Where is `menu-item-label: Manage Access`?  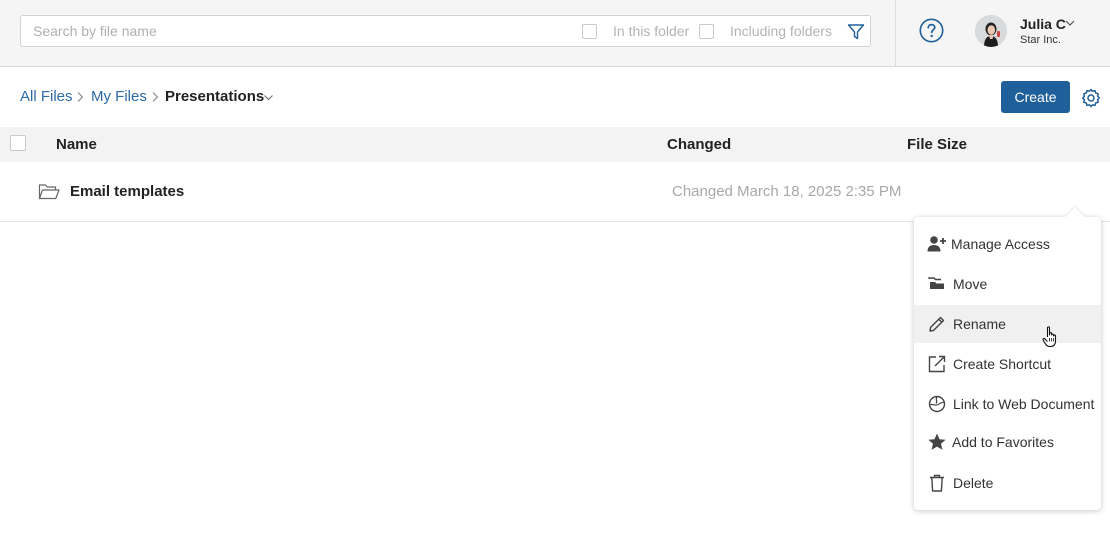 menu-item-label: Manage Access is located at coordinates (1000, 244).